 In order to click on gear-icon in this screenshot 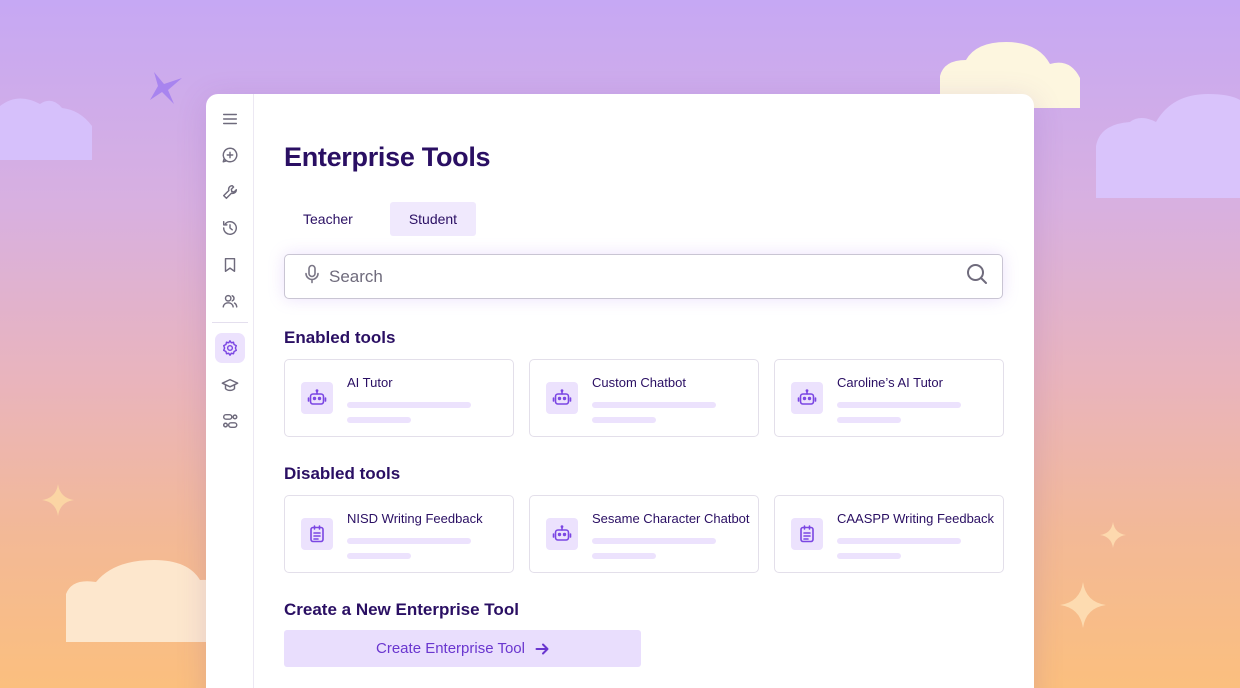, I will do `click(229, 348)`.